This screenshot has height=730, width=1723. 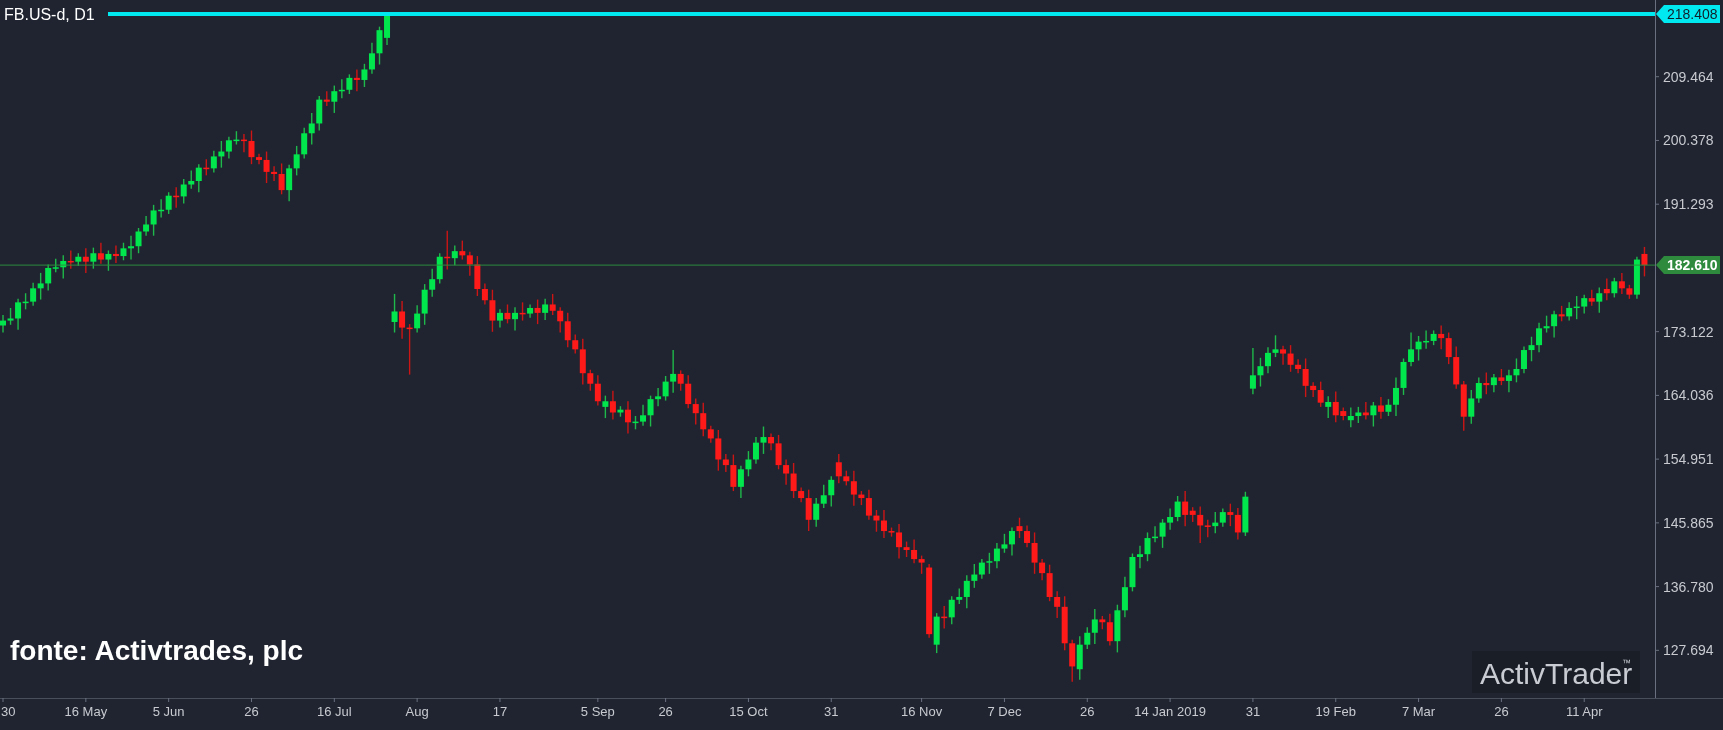 I want to click on symbol-title: FB.US-d, D1, so click(x=49, y=14).